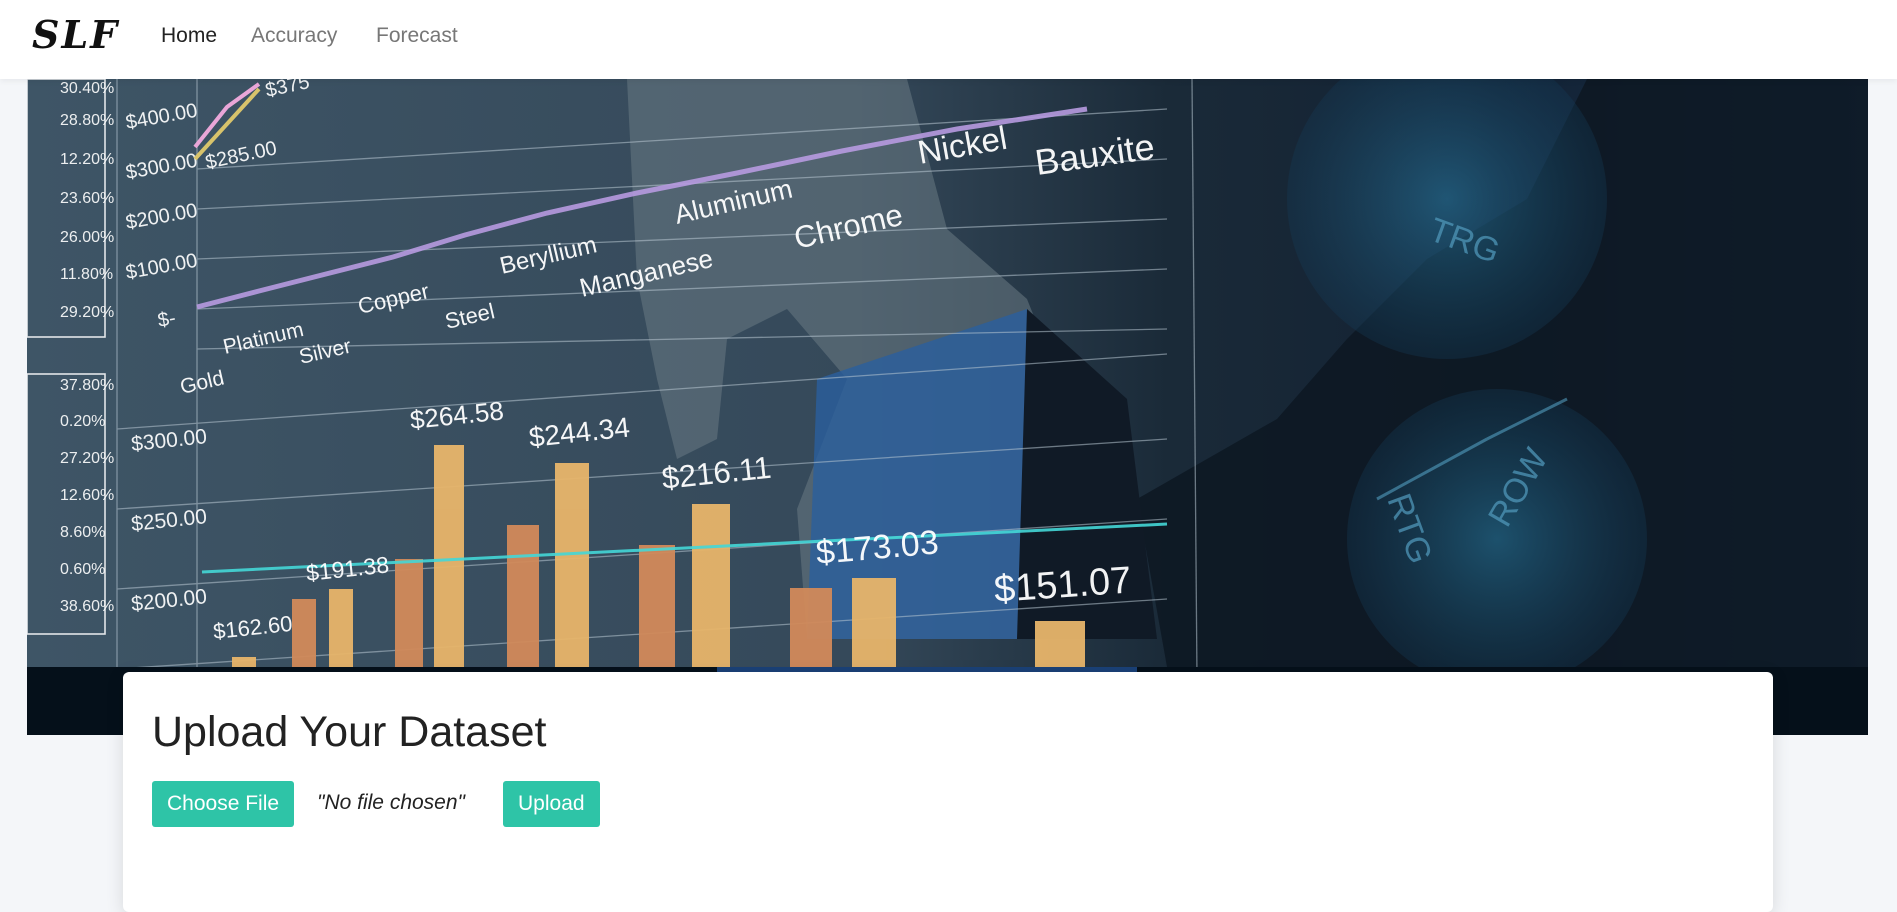 The image size is (1897, 912). Describe the element at coordinates (86, 274) in the screenshot. I see `pct-top-5: 11.80%` at that location.